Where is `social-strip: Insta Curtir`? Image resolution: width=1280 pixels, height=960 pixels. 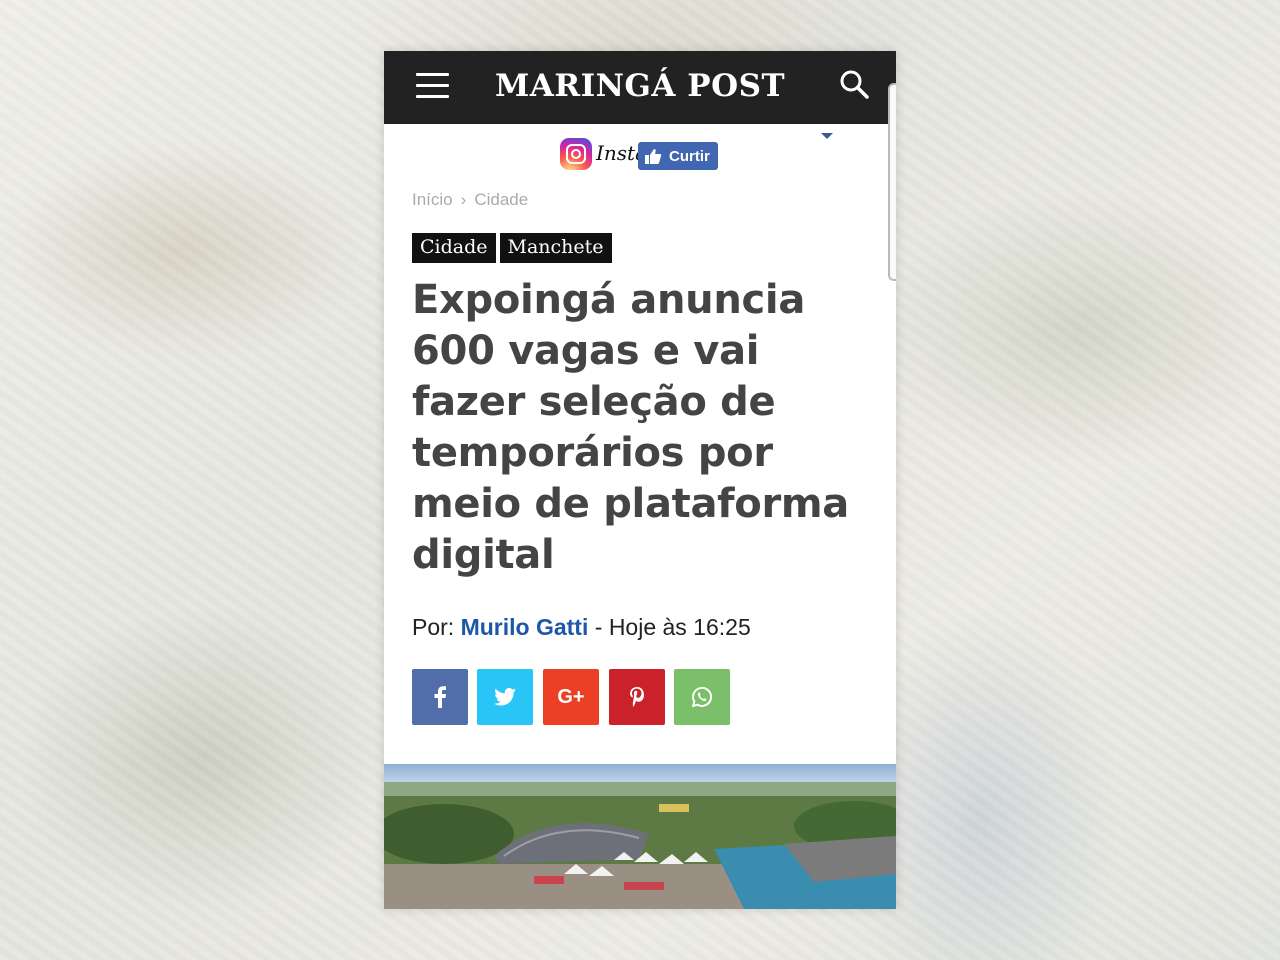
social-strip: Insta Curtir is located at coordinates (650, 155).